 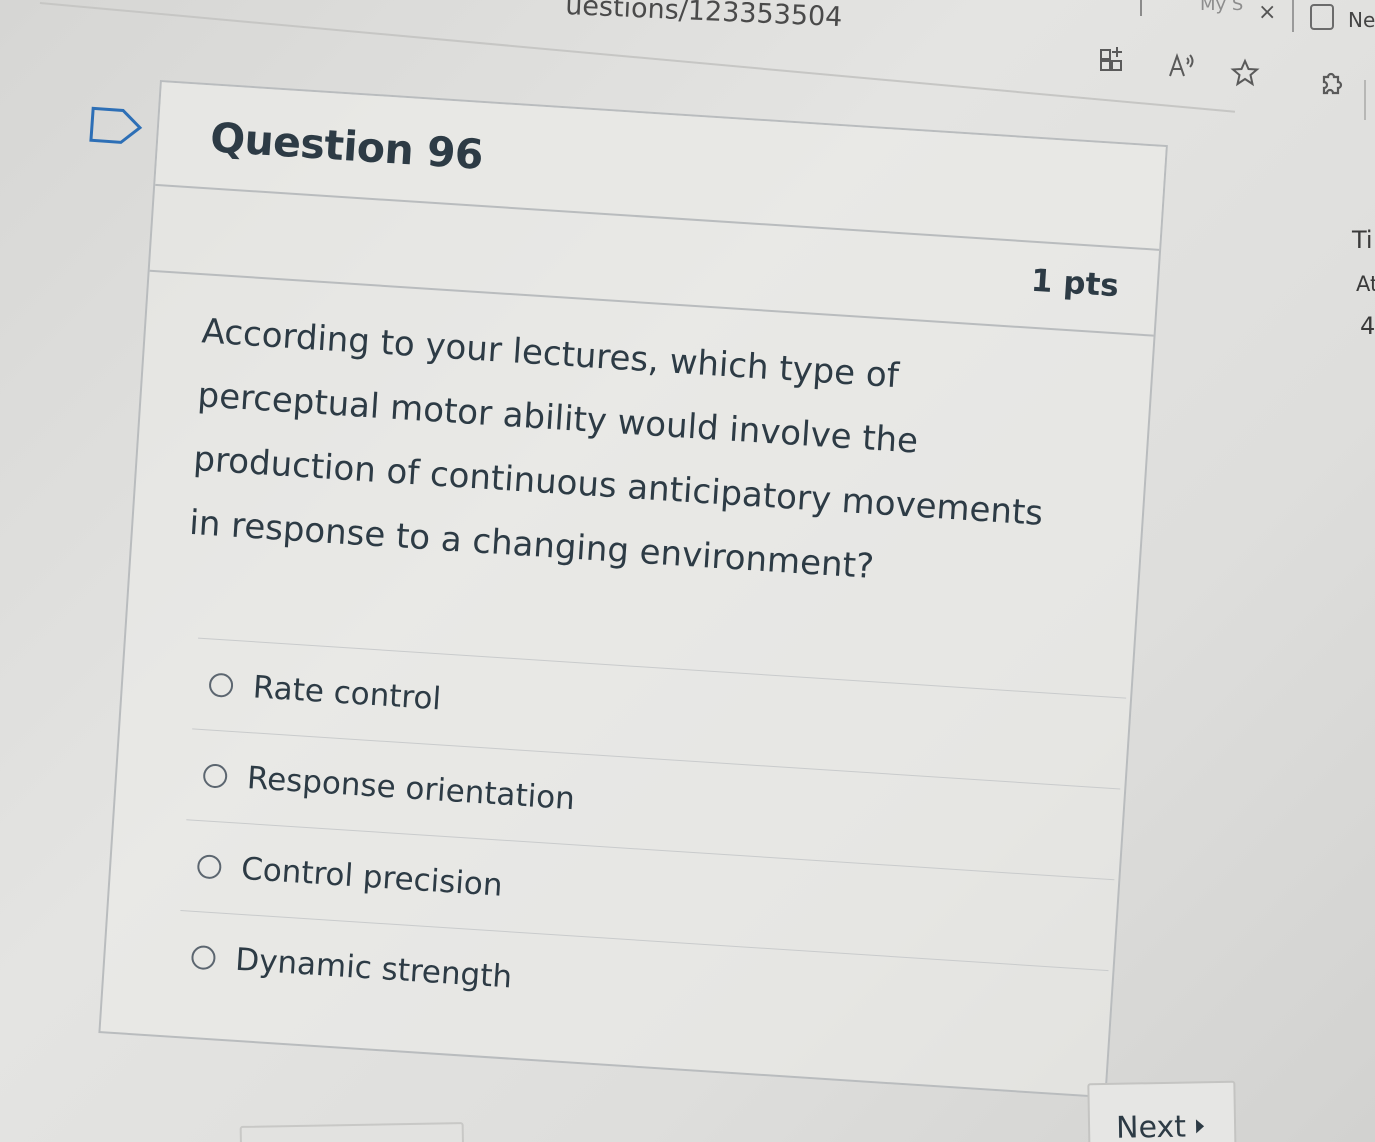 I want to click on browser-tab-label: My S, so click(x=1221, y=7).